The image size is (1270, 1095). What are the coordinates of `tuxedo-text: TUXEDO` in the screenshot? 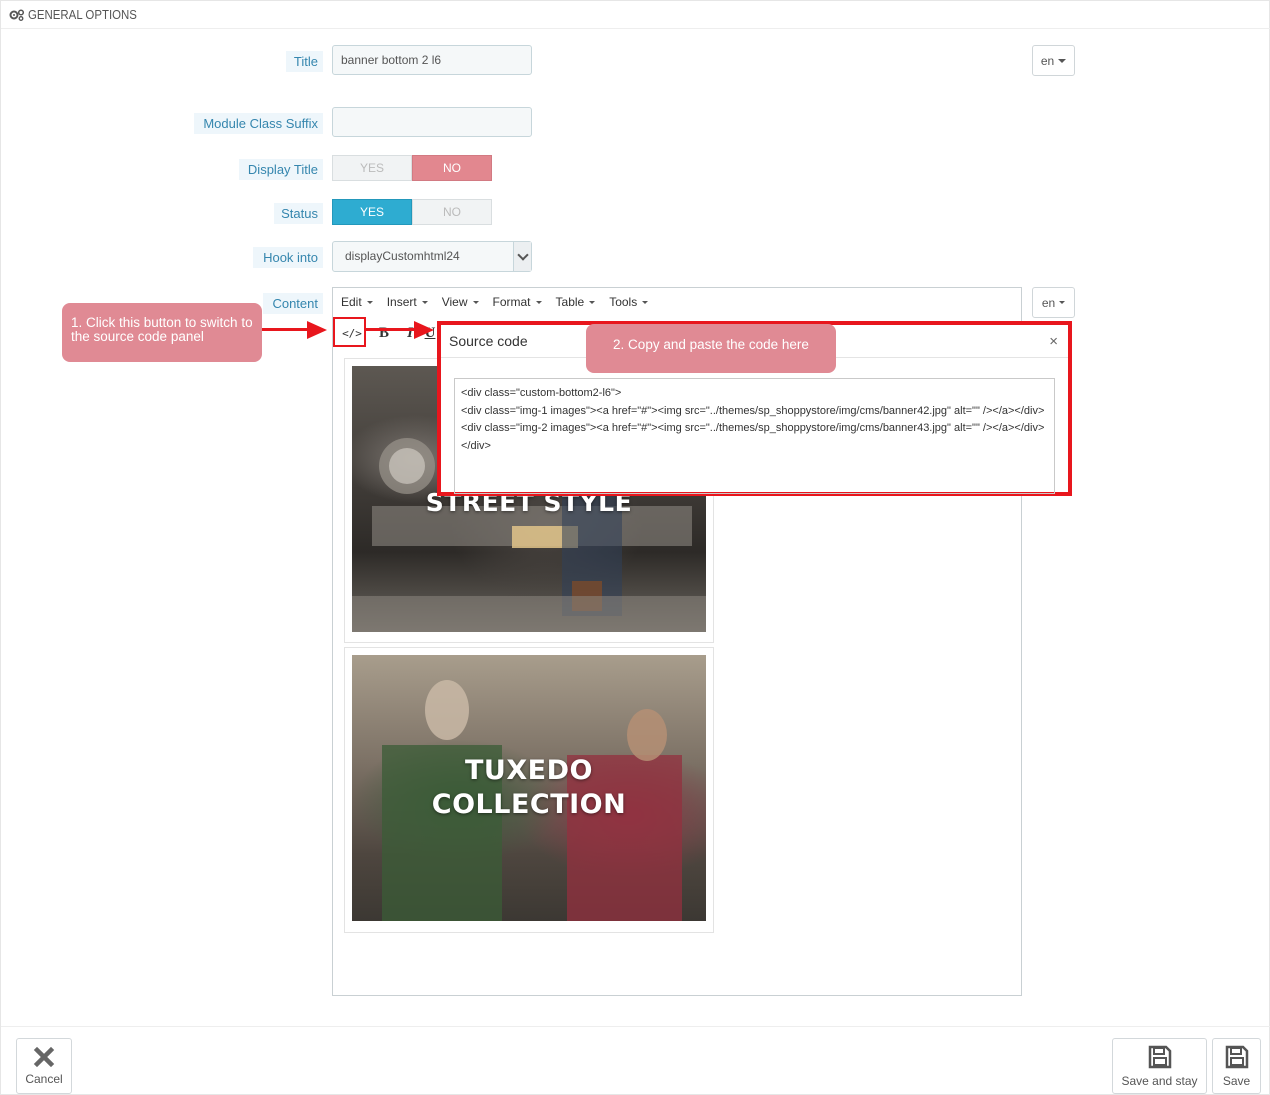 It's located at (529, 770).